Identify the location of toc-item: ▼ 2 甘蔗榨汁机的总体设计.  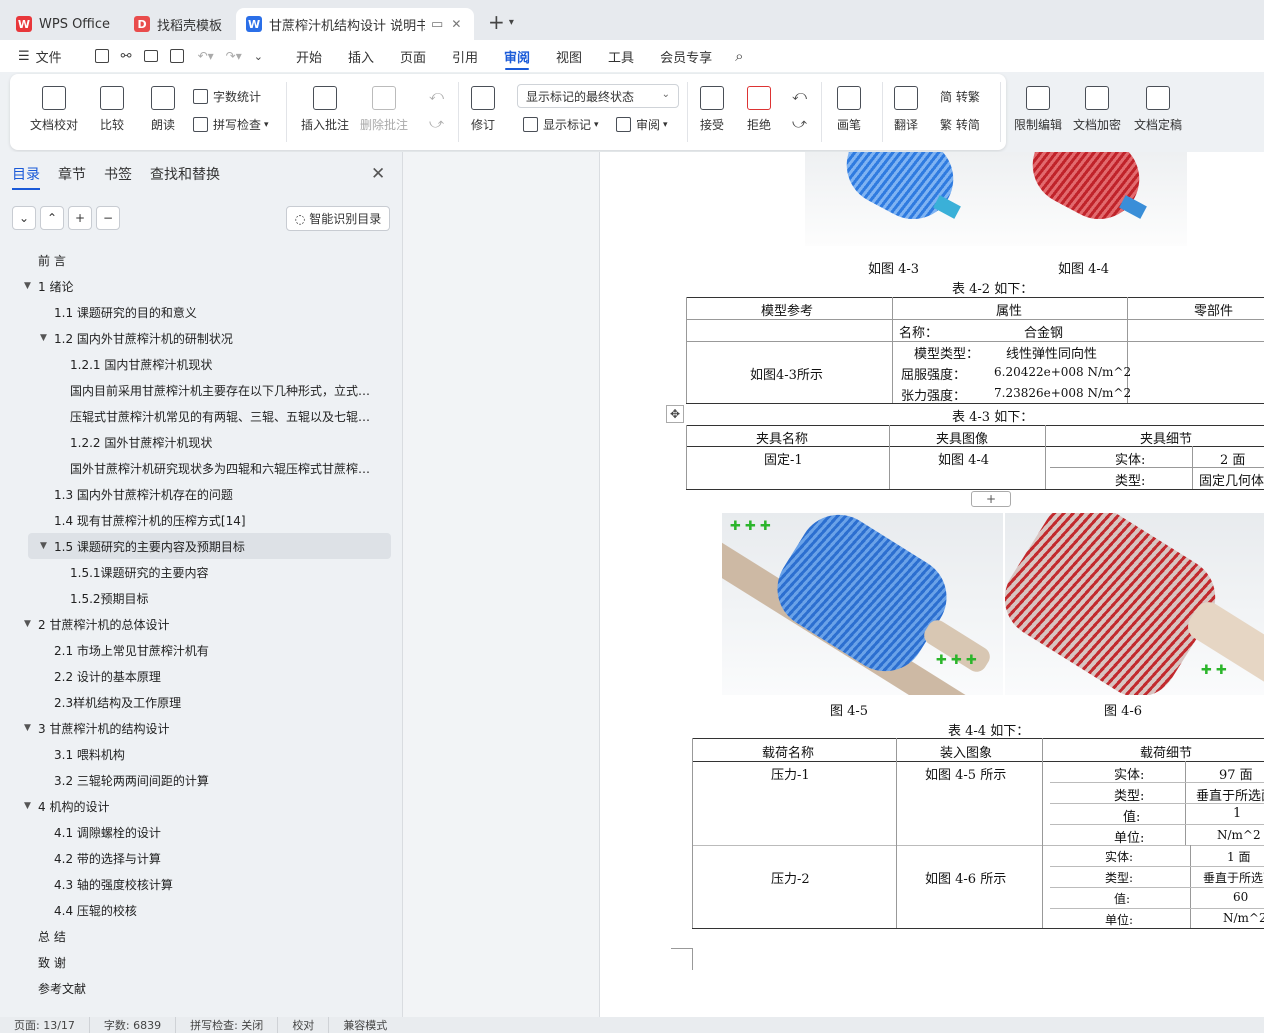
(201, 624).